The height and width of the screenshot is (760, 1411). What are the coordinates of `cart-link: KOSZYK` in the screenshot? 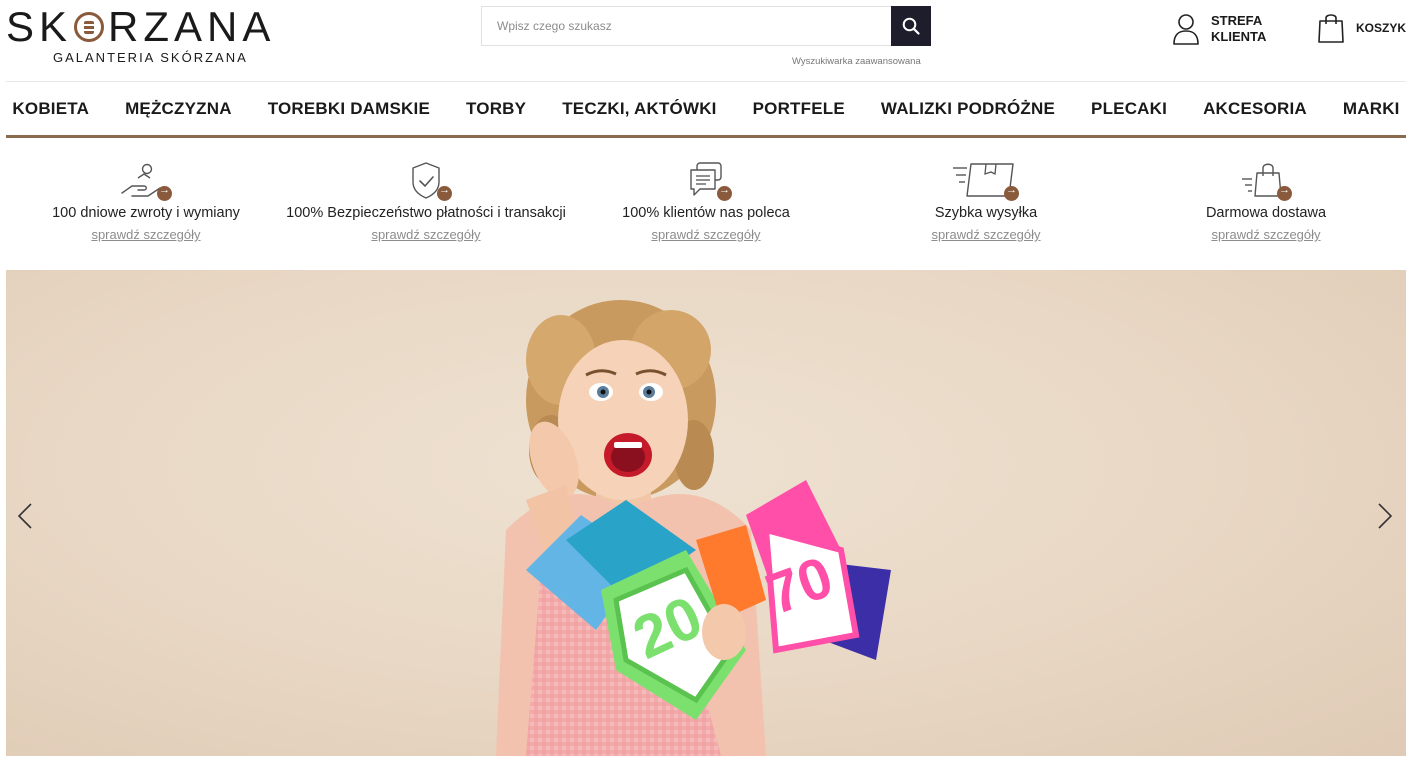 It's located at (1361, 28).